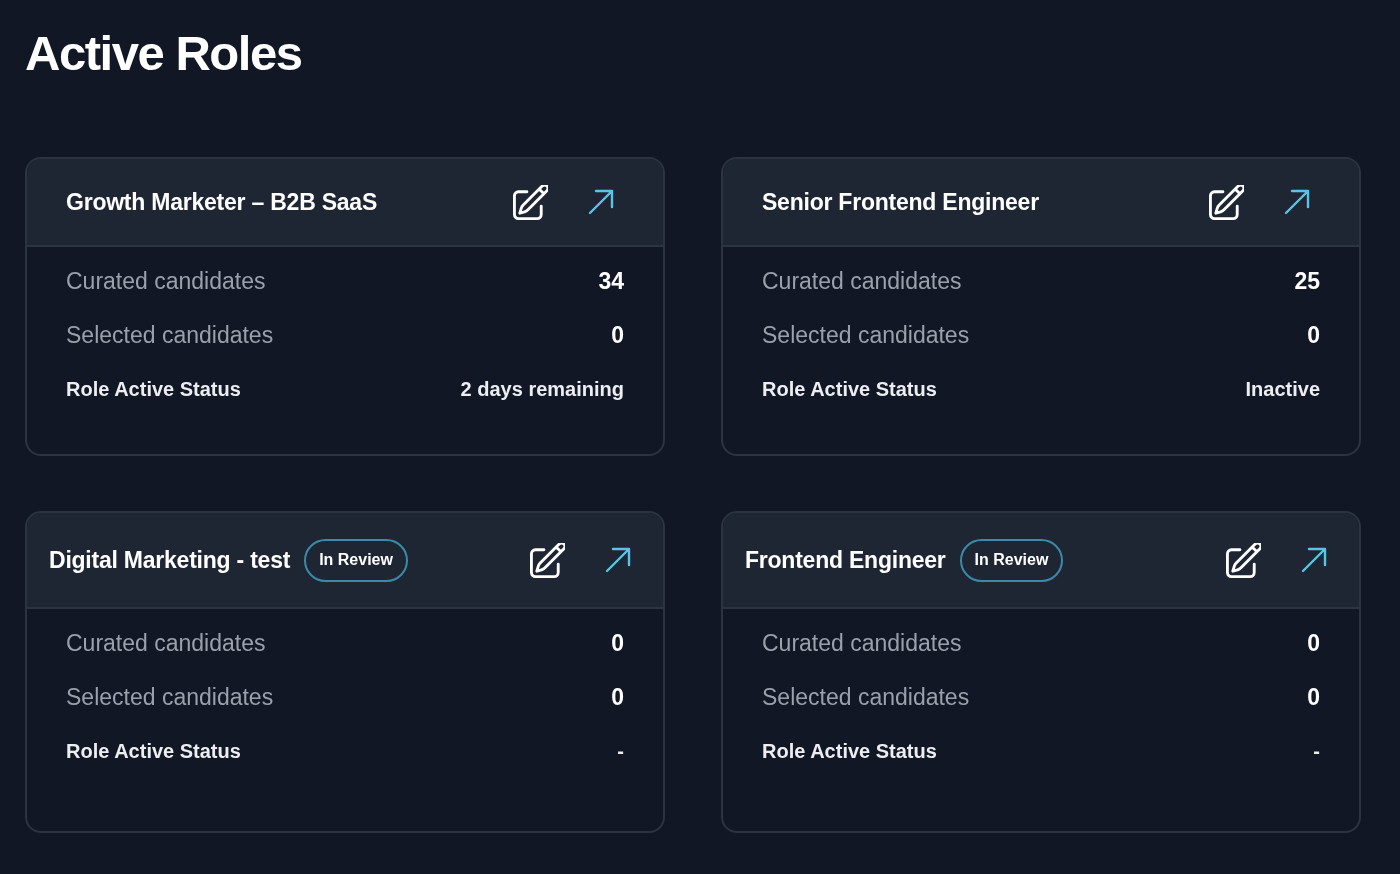 This screenshot has height=874, width=1400. Describe the element at coordinates (900, 202) in the screenshot. I see `role-title: Senior Frontend Engineer` at that location.